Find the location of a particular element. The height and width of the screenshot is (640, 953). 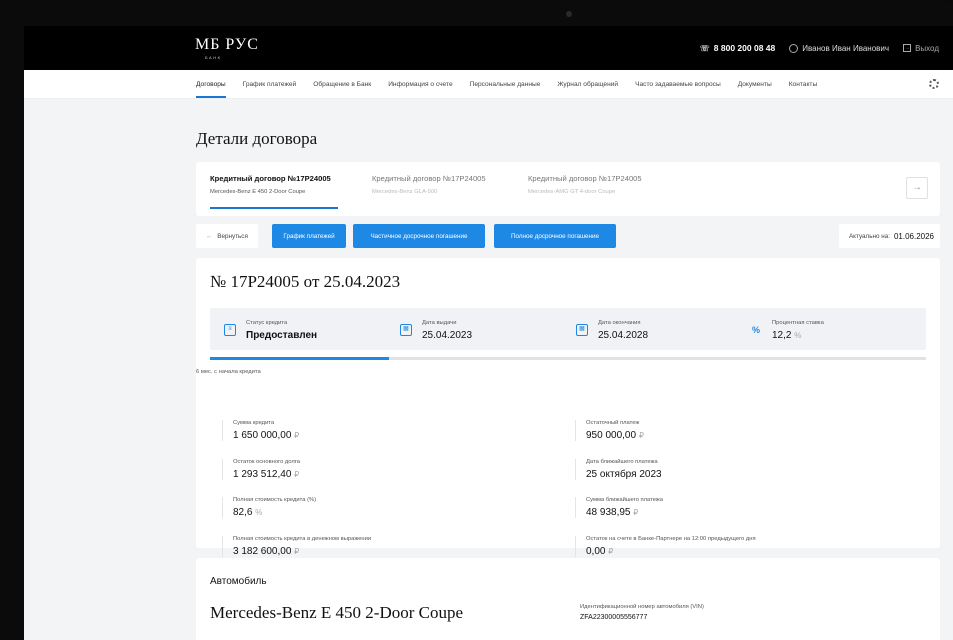

user-profile: Иванов Иван Иванович is located at coordinates (839, 48).